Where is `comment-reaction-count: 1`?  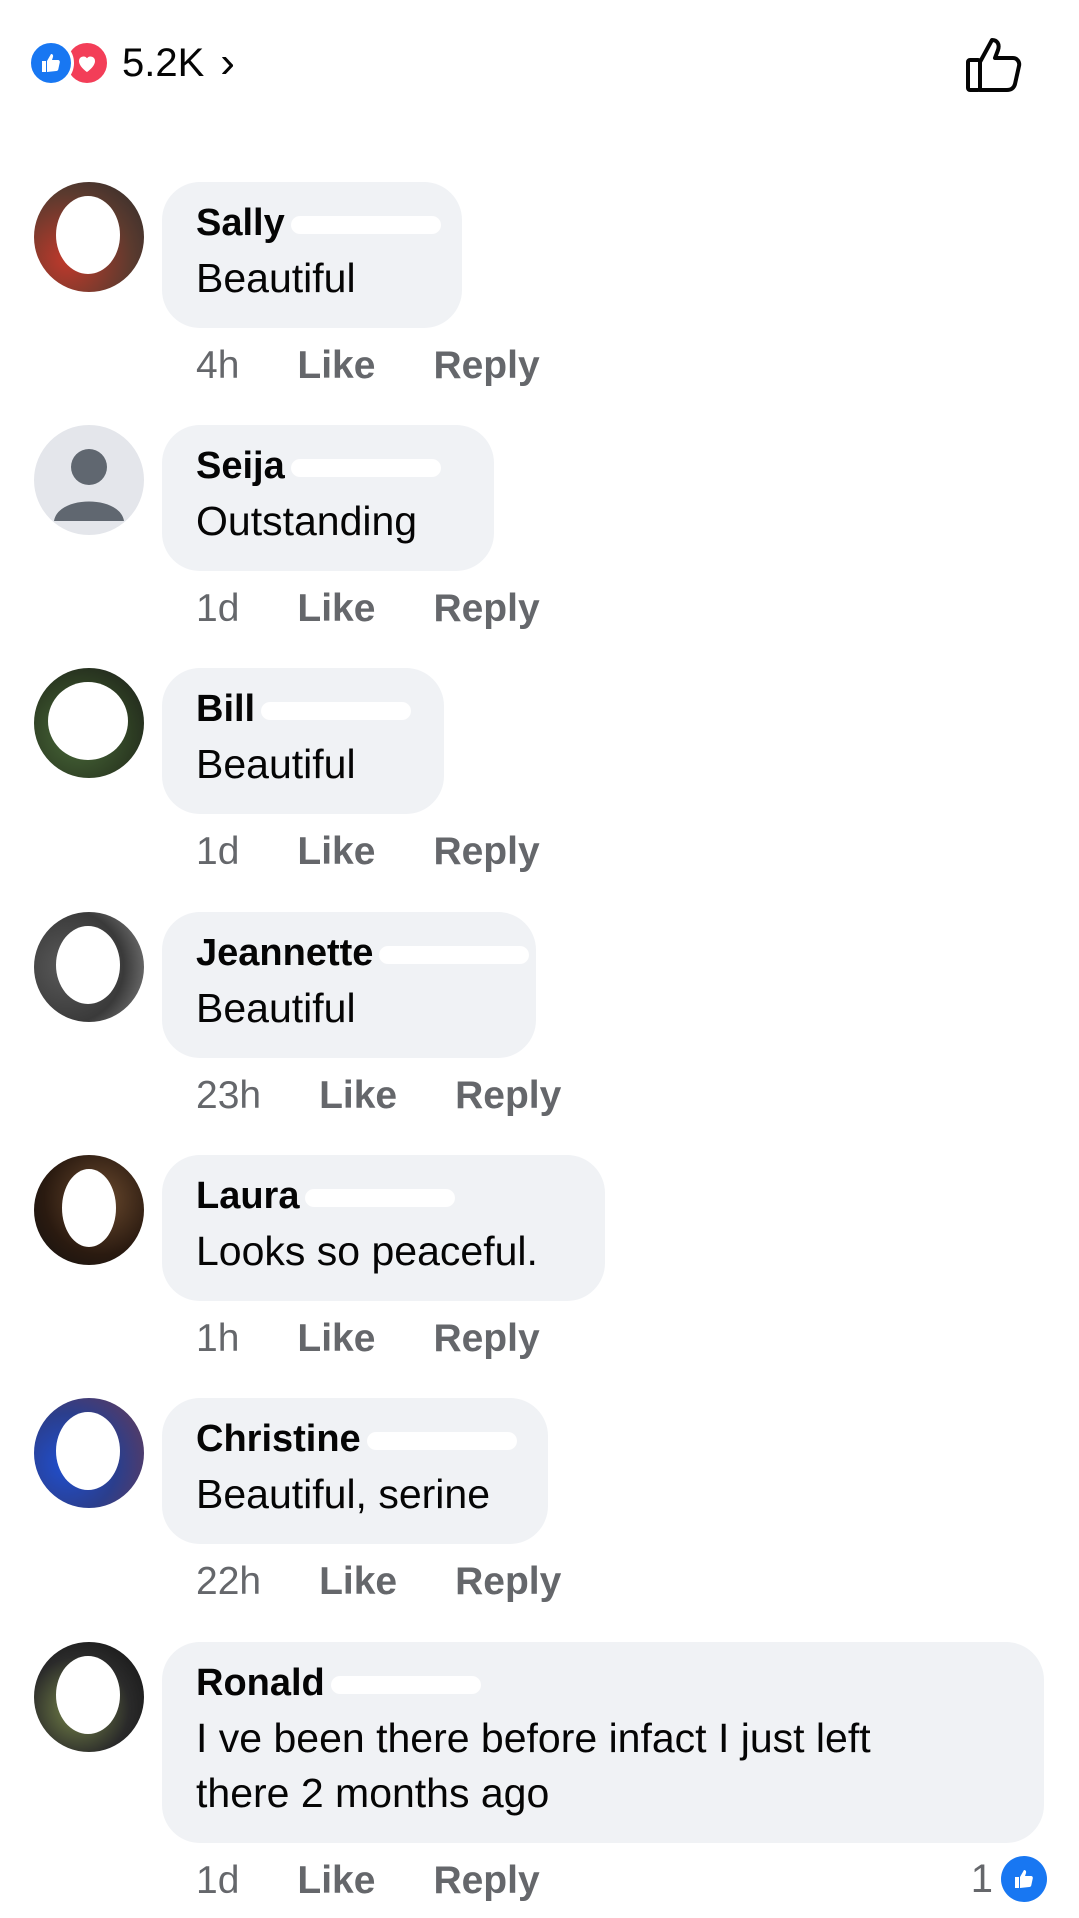 comment-reaction-count: 1 is located at coordinates (1009, 1879).